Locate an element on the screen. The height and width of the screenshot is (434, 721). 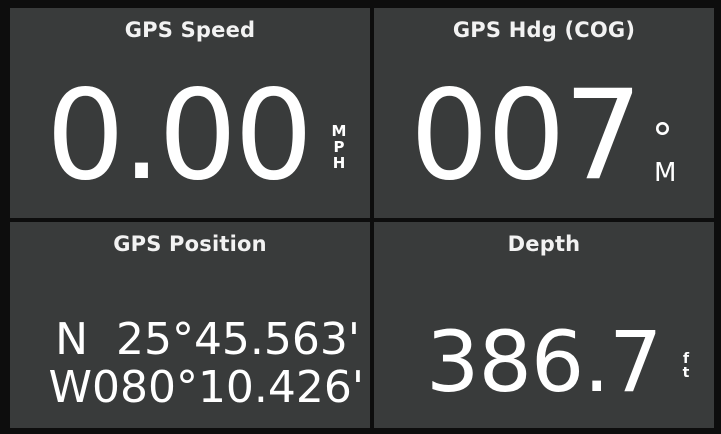
longitude-value: W080°10.426' is located at coordinates (206, 387).